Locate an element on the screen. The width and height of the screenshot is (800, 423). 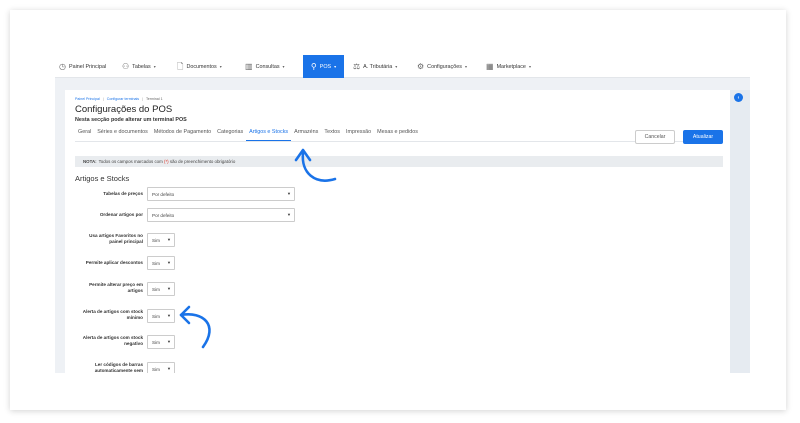
form-label: Ordenar artigos por is located at coordinates (121, 214).